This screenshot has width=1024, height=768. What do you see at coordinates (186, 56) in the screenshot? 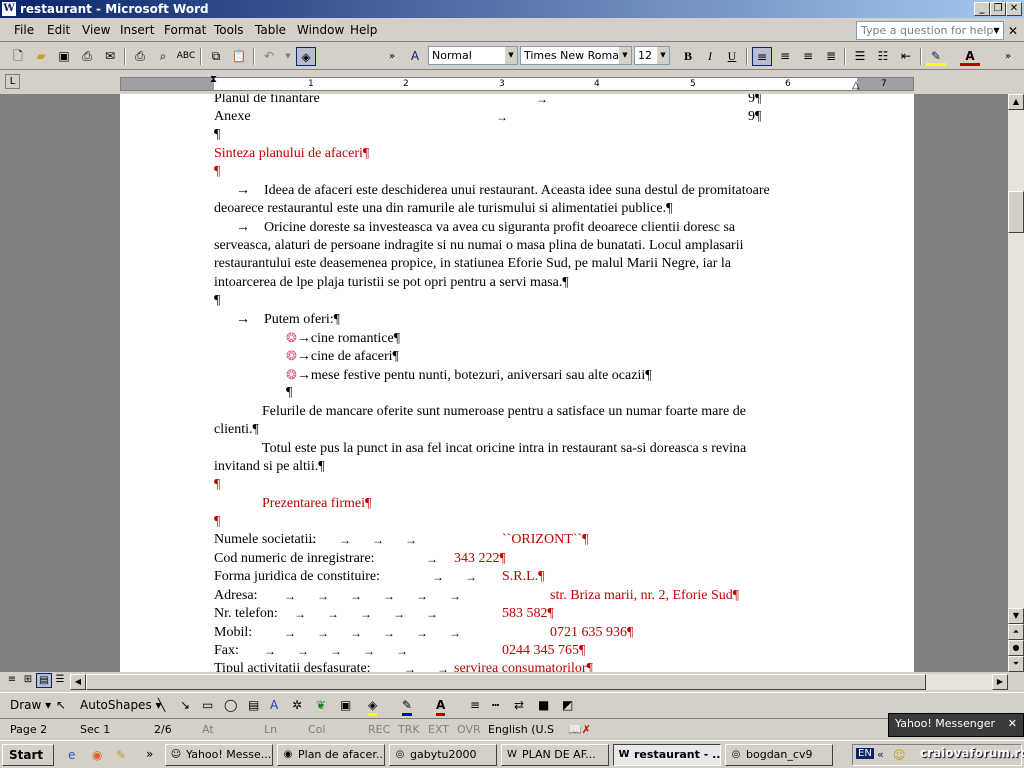
I see `spelling-icon: ABC` at bounding box center [186, 56].